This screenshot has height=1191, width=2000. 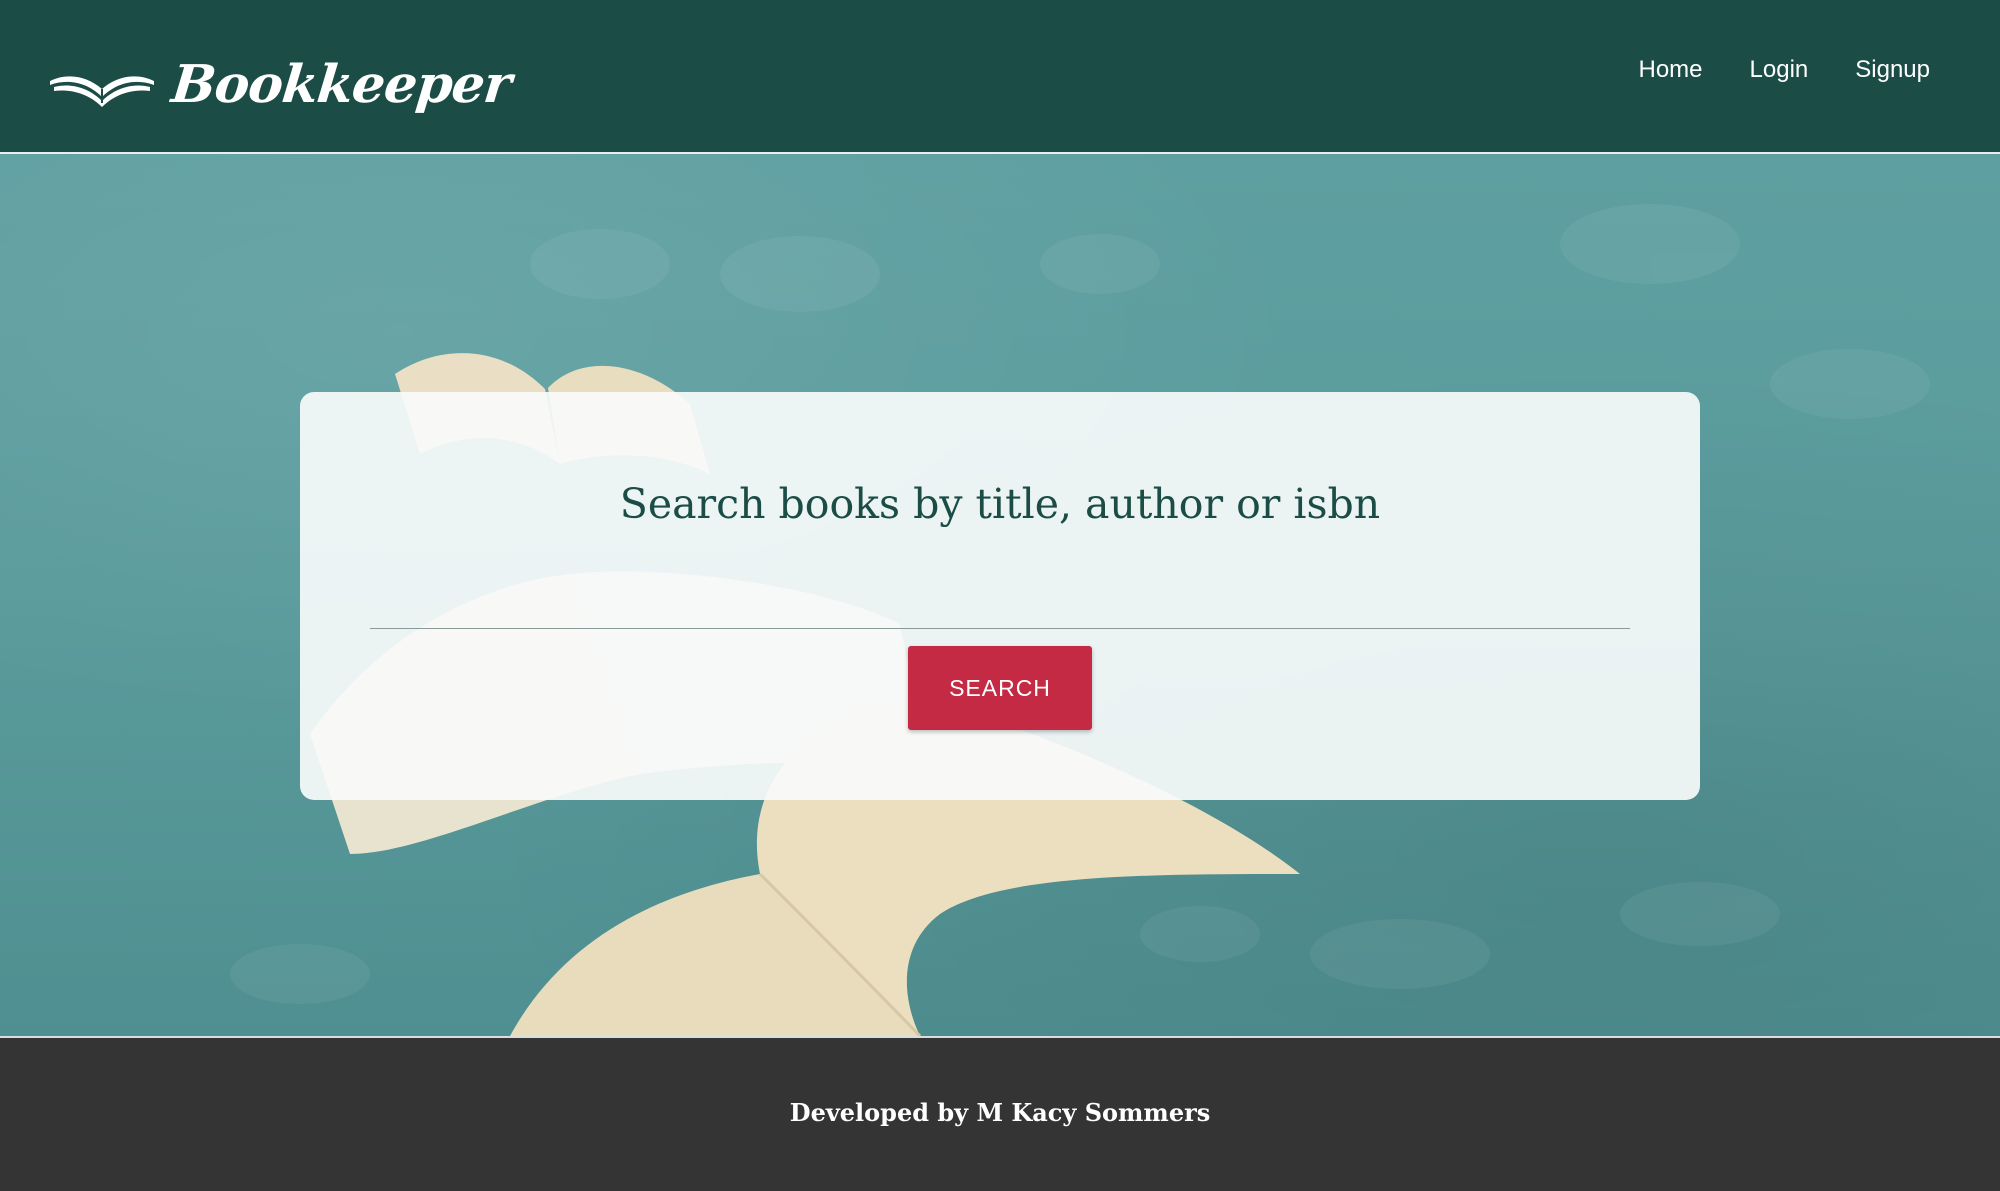 I want to click on footer-credit: Developed by M Kacy Sommers, so click(x=1000, y=1112).